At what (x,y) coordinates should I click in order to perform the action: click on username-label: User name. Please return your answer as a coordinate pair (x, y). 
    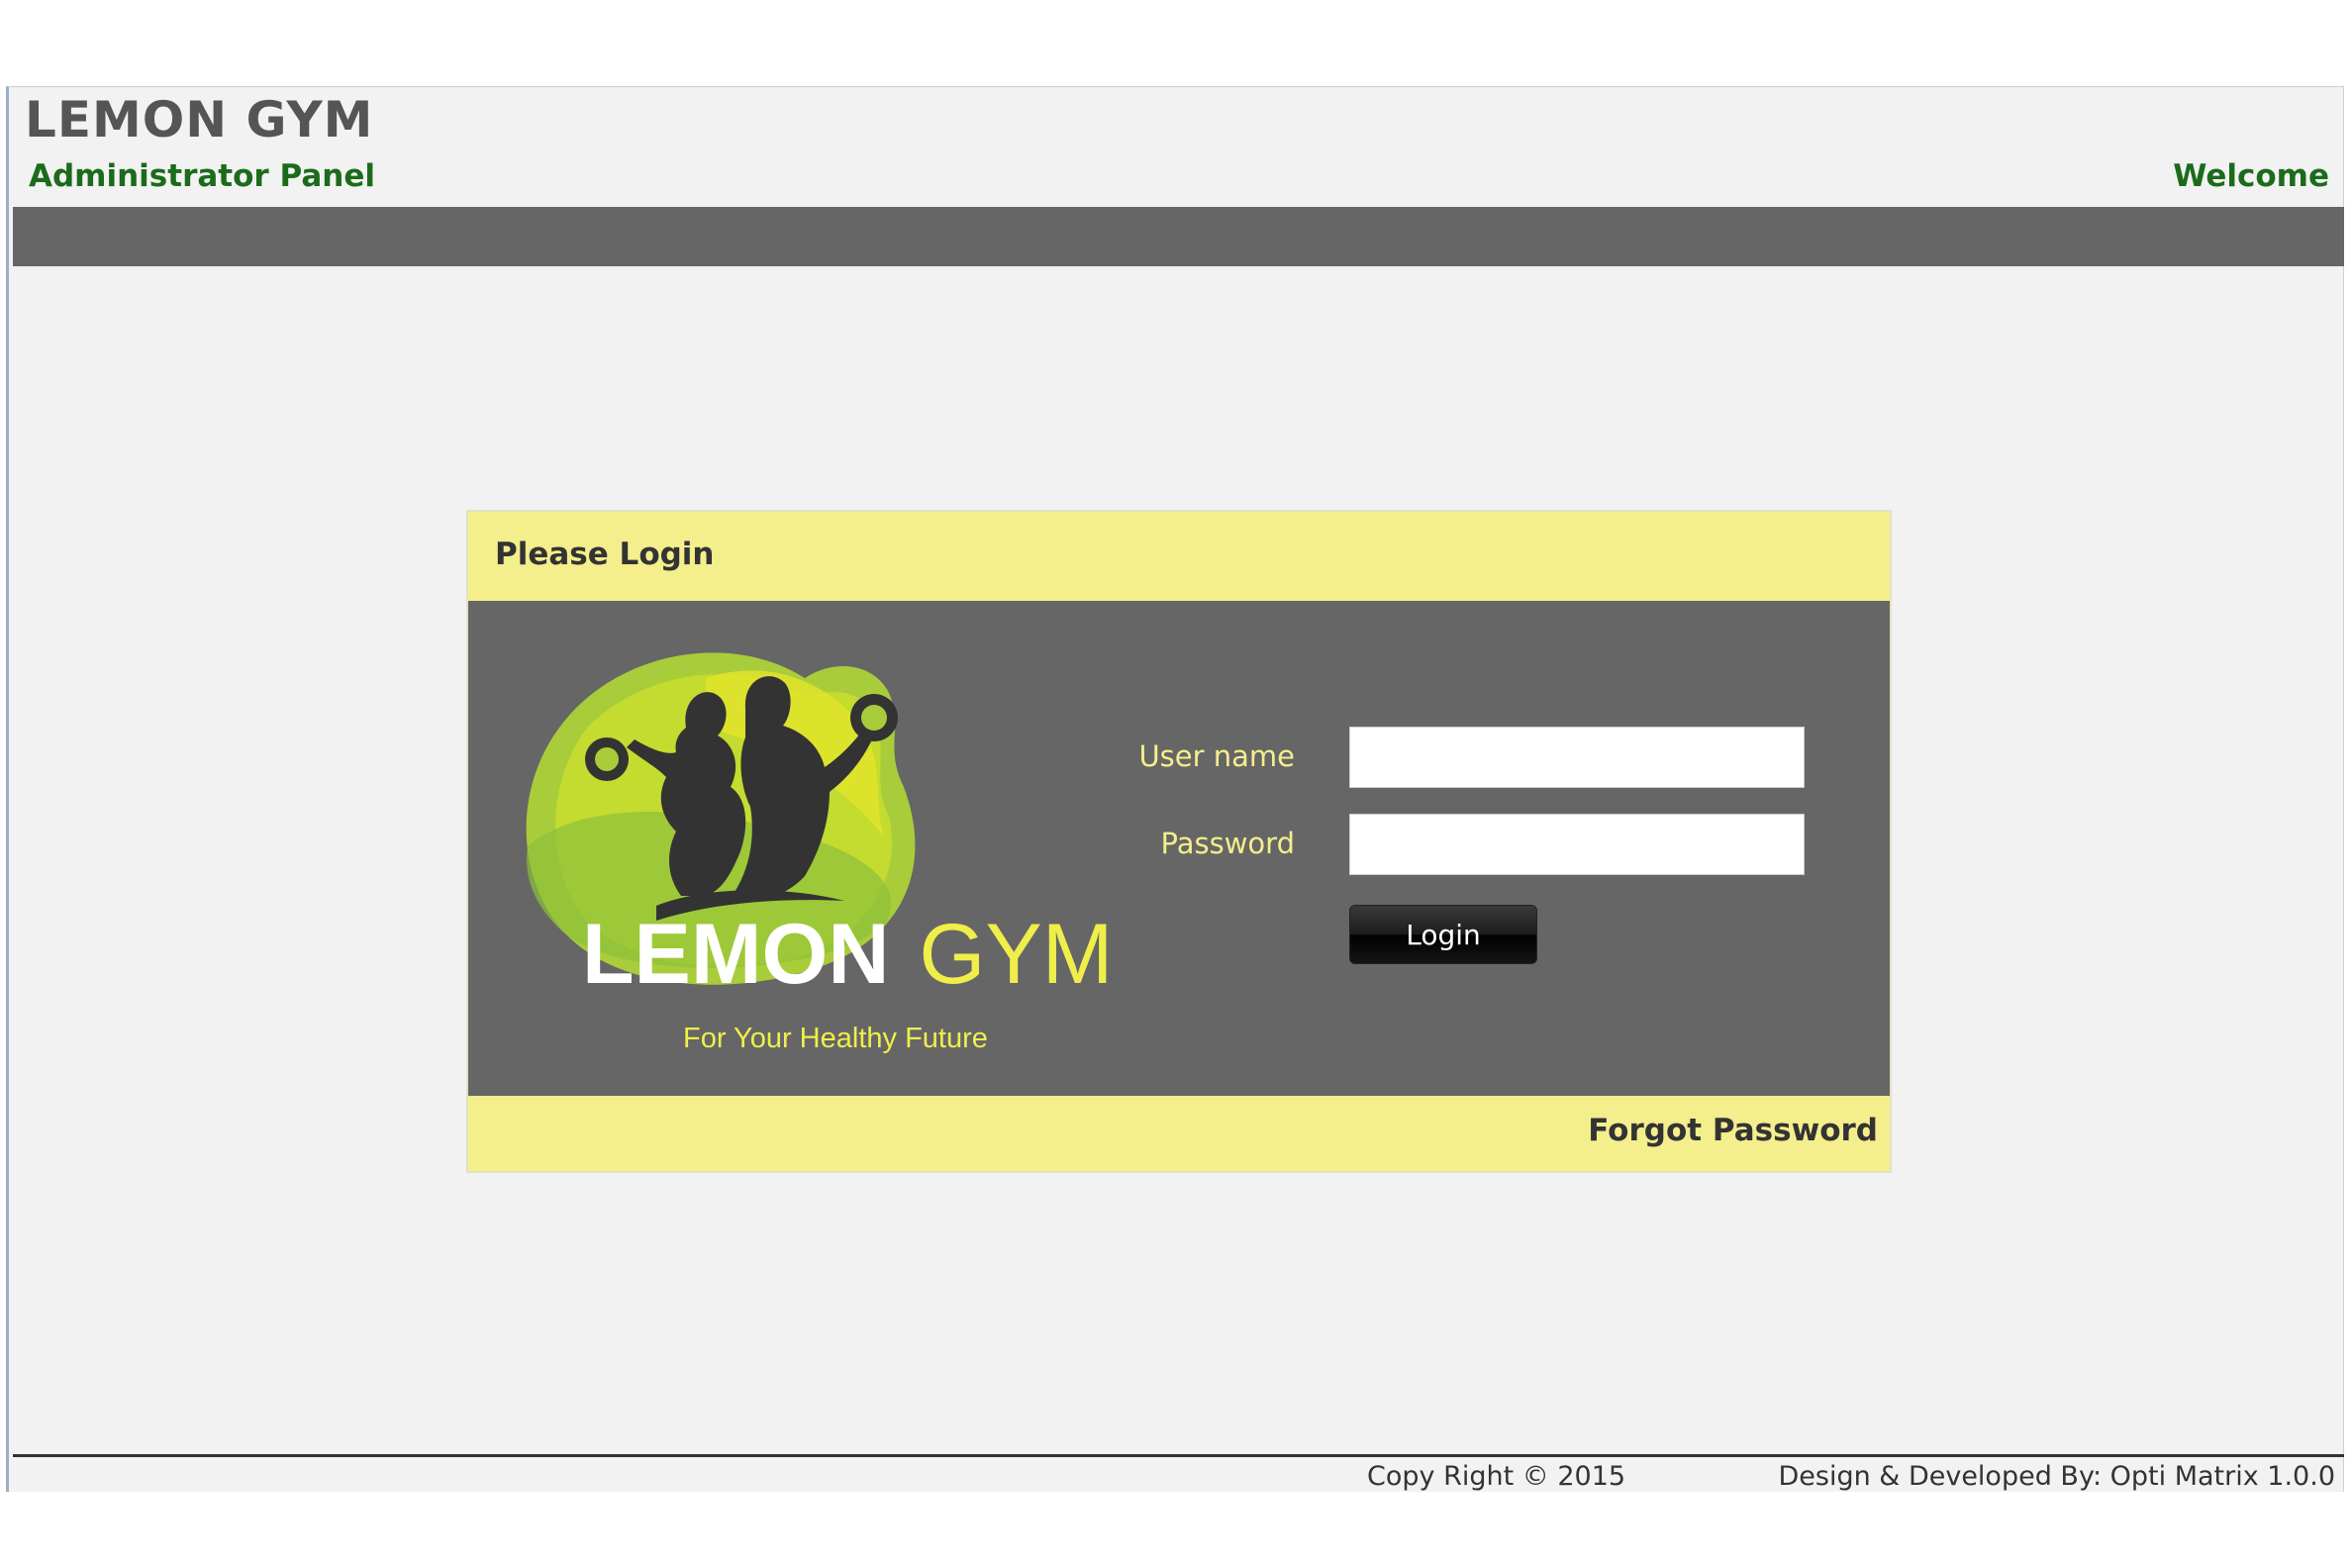
    Looking at the image, I should click on (1216, 756).